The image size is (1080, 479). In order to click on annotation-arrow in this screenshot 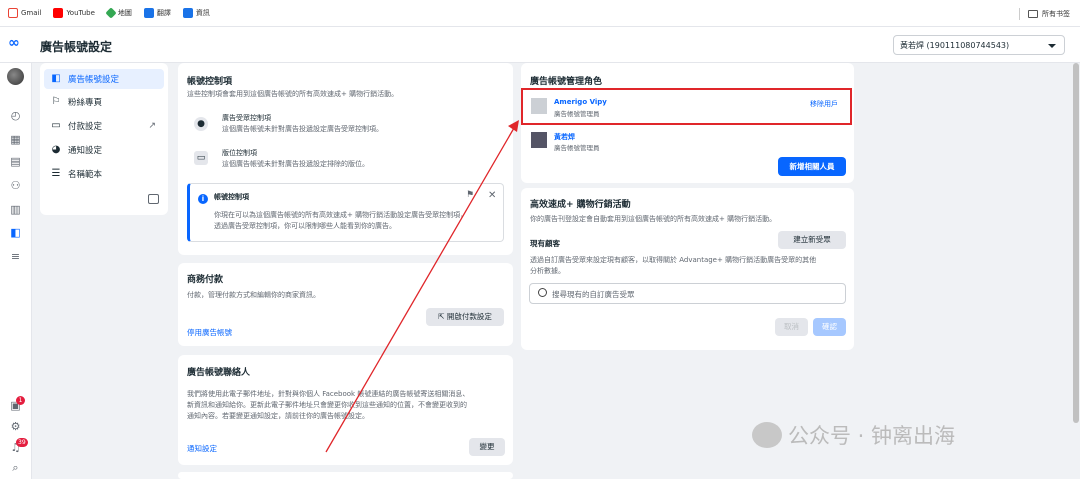, I will do `click(422, 286)`.